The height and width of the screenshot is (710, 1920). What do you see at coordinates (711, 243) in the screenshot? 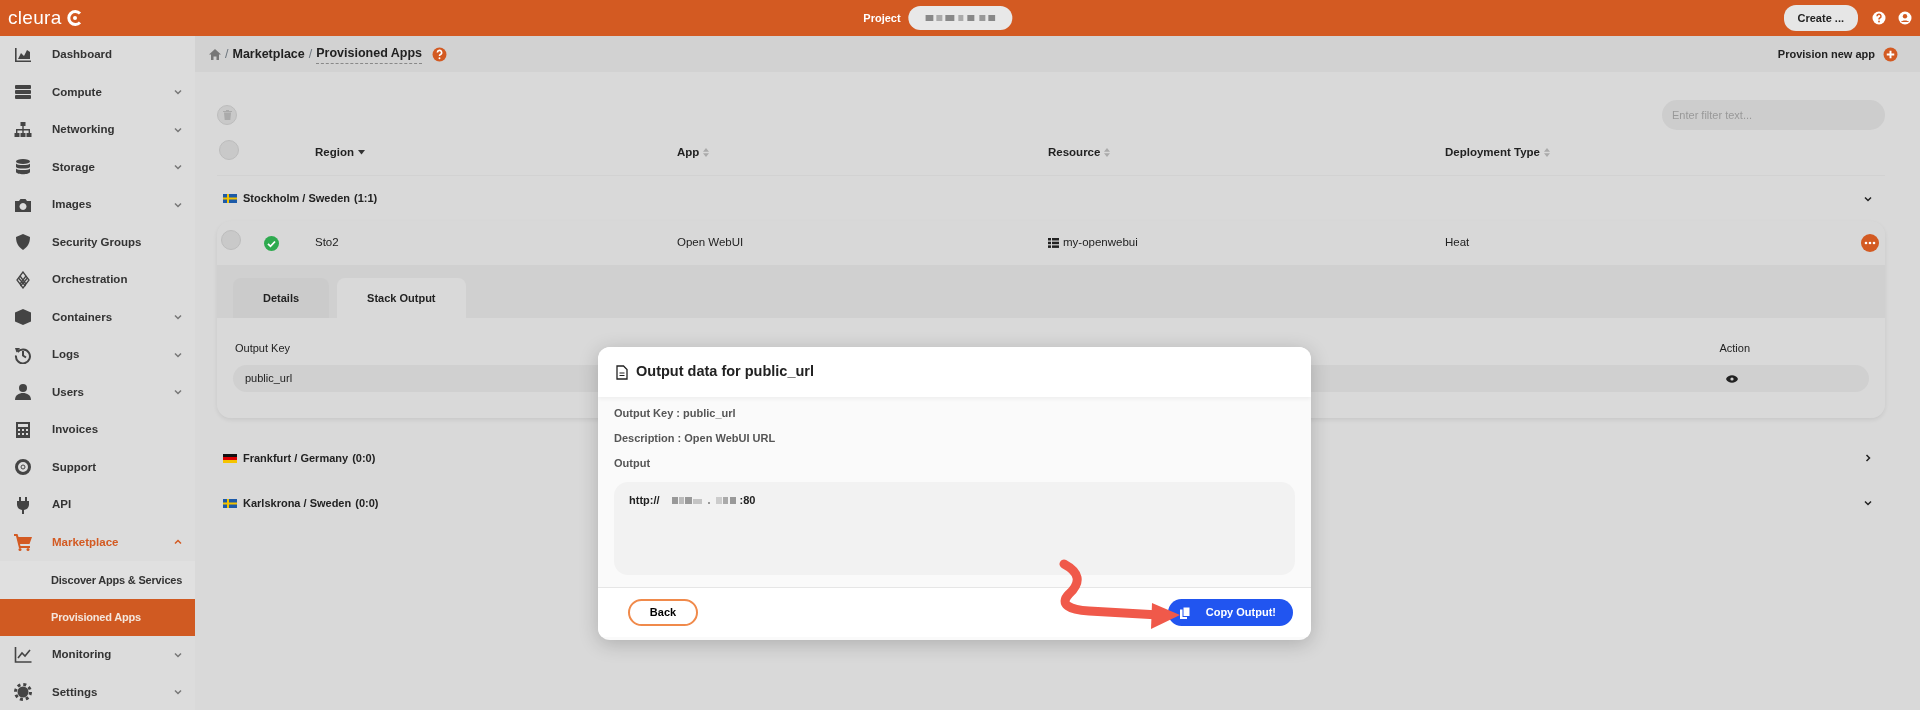
I see `table-cell-text: Open WebUI` at bounding box center [711, 243].